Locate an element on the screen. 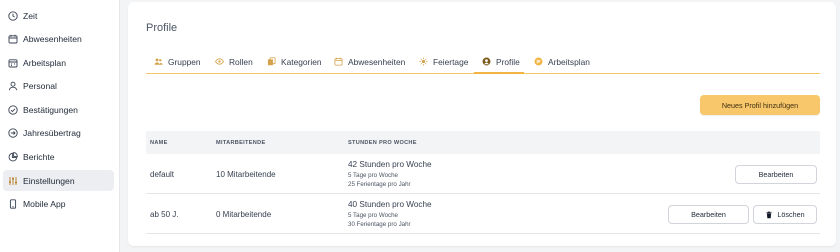  sidebar-item-label: Mobile App is located at coordinates (44, 203).